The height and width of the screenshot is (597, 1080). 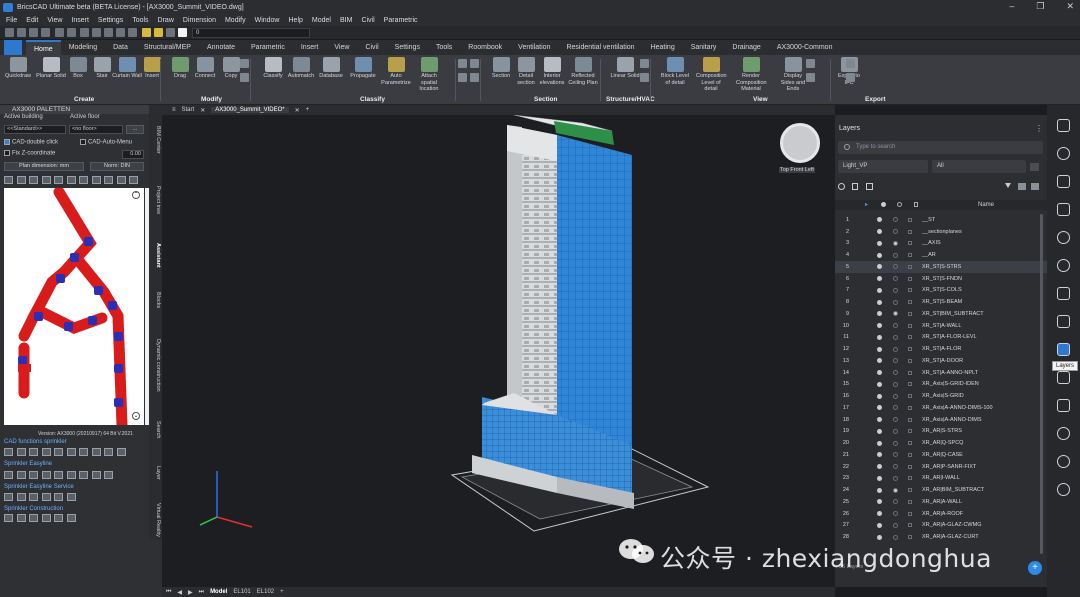 I want to click on layer-row: 3 __AXIS, so click(x=941, y=244).